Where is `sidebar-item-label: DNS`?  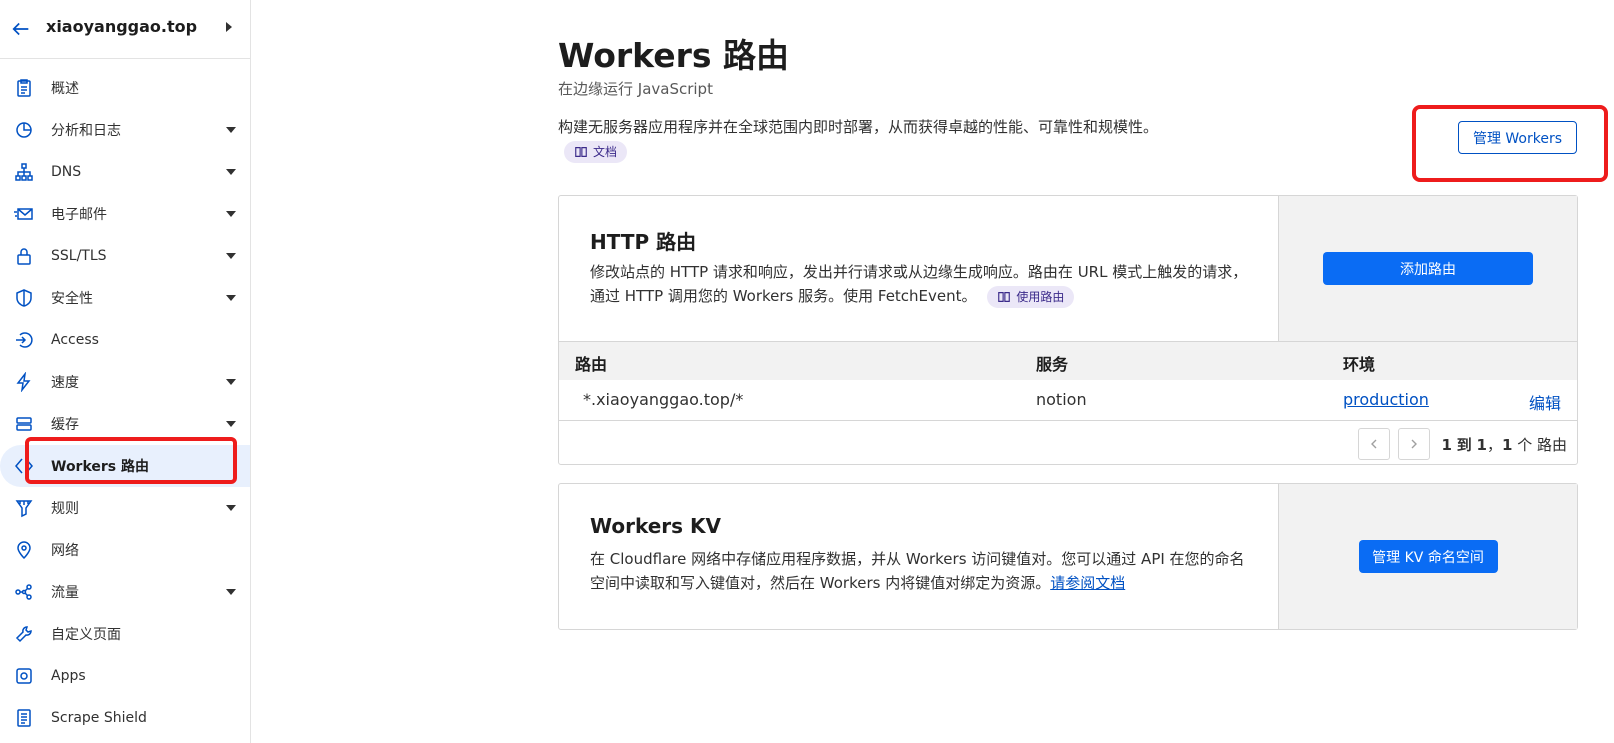 sidebar-item-label: DNS is located at coordinates (66, 172).